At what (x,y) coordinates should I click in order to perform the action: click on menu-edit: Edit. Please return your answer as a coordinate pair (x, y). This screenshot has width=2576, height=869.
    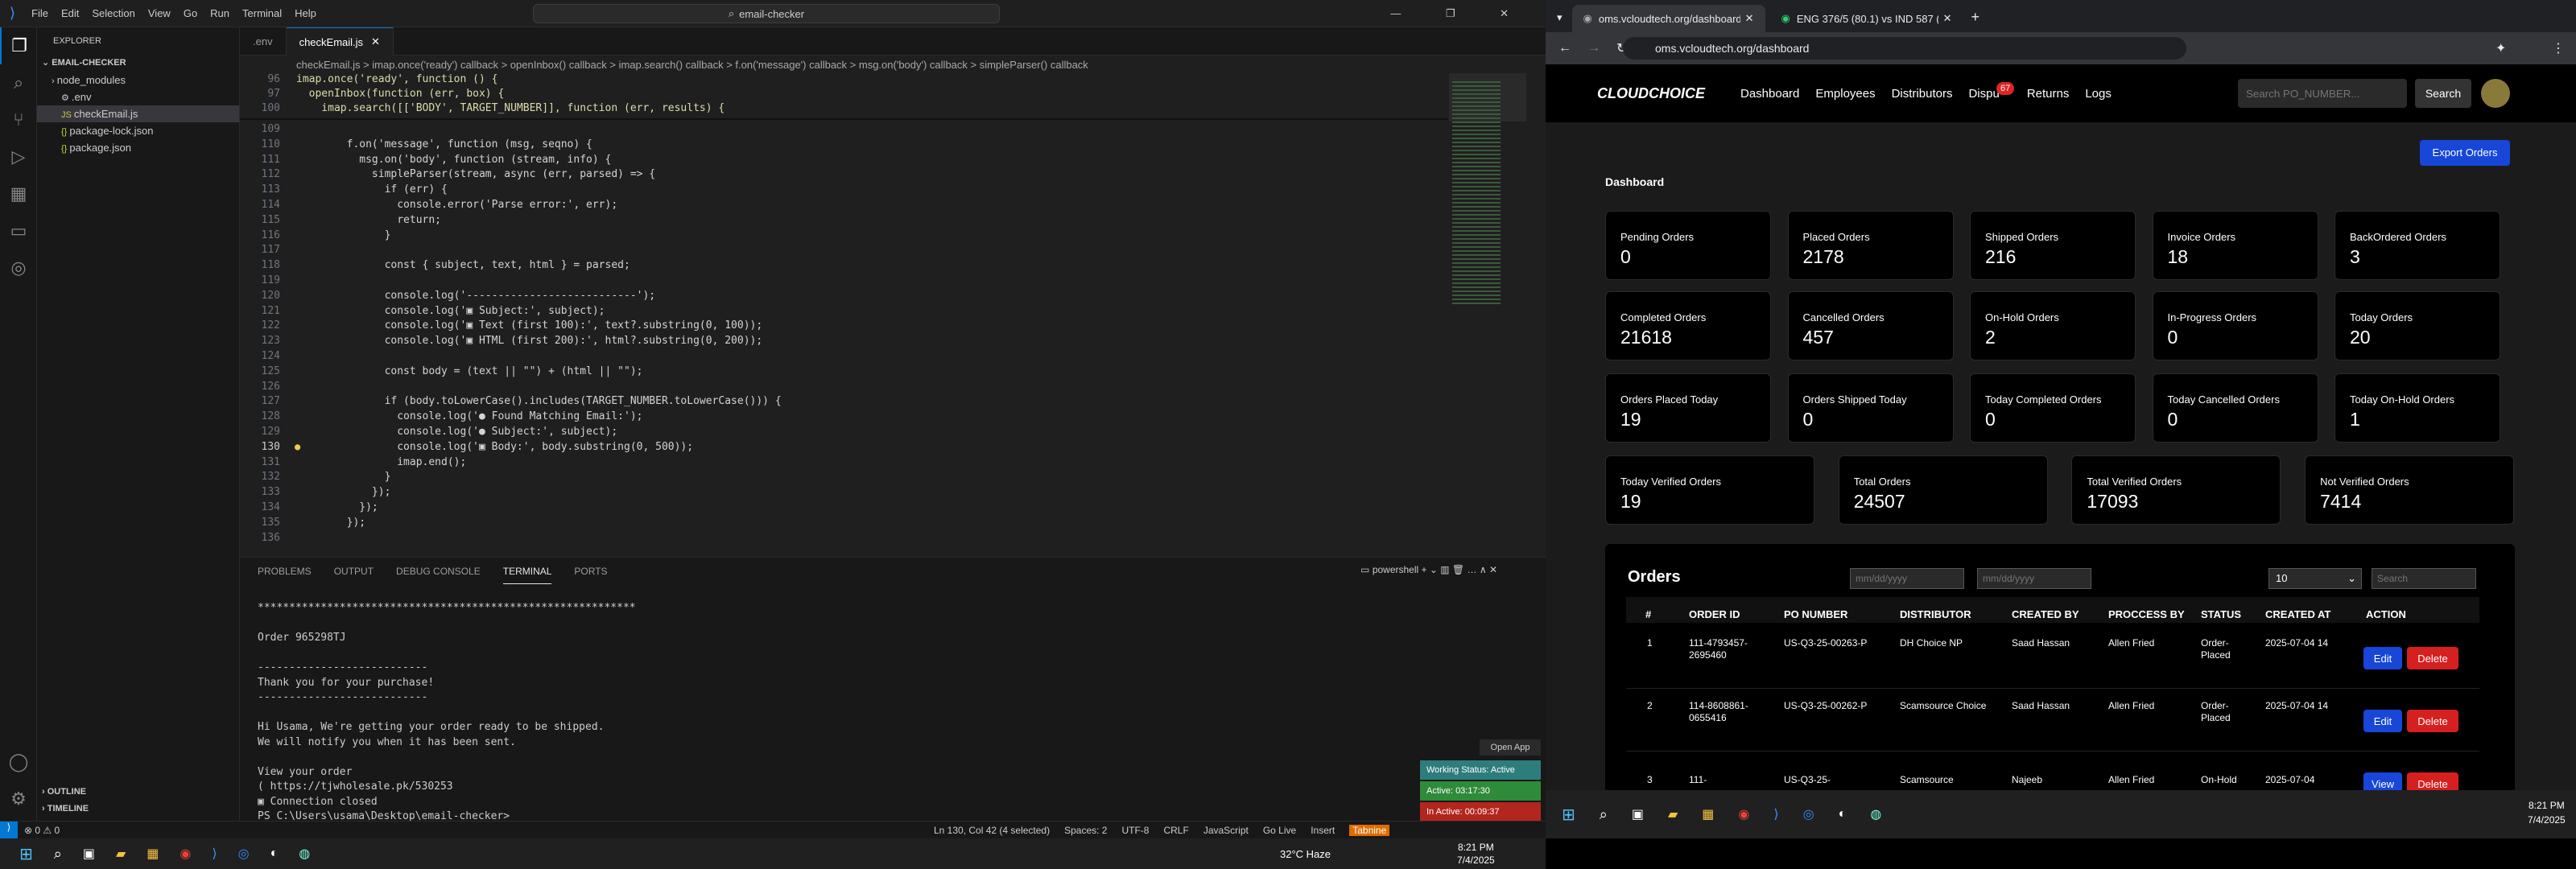
    Looking at the image, I should click on (70, 13).